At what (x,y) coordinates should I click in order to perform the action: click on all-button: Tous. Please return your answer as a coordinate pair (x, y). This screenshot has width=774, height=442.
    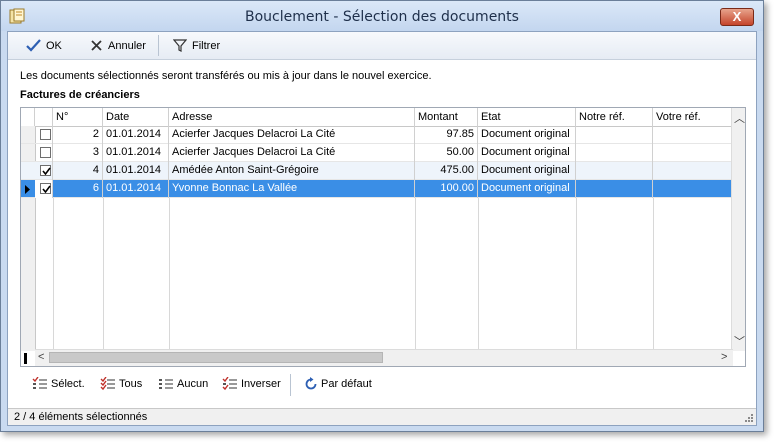
    Looking at the image, I should click on (121, 384).